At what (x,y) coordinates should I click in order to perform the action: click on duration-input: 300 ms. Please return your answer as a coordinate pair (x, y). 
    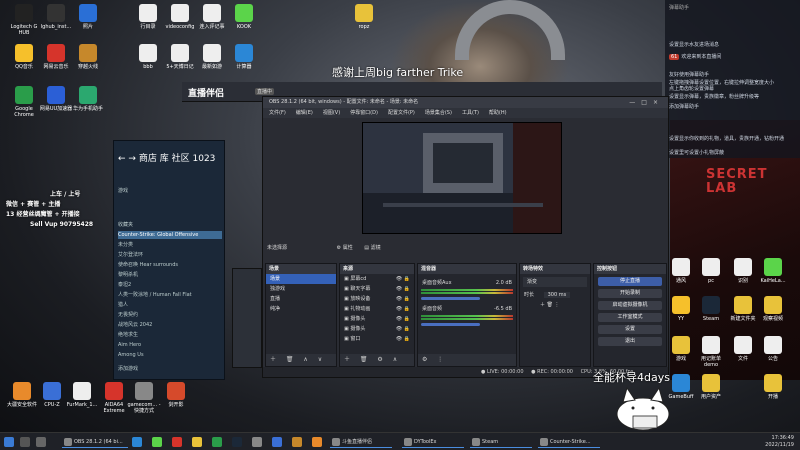
    Looking at the image, I should click on (557, 295).